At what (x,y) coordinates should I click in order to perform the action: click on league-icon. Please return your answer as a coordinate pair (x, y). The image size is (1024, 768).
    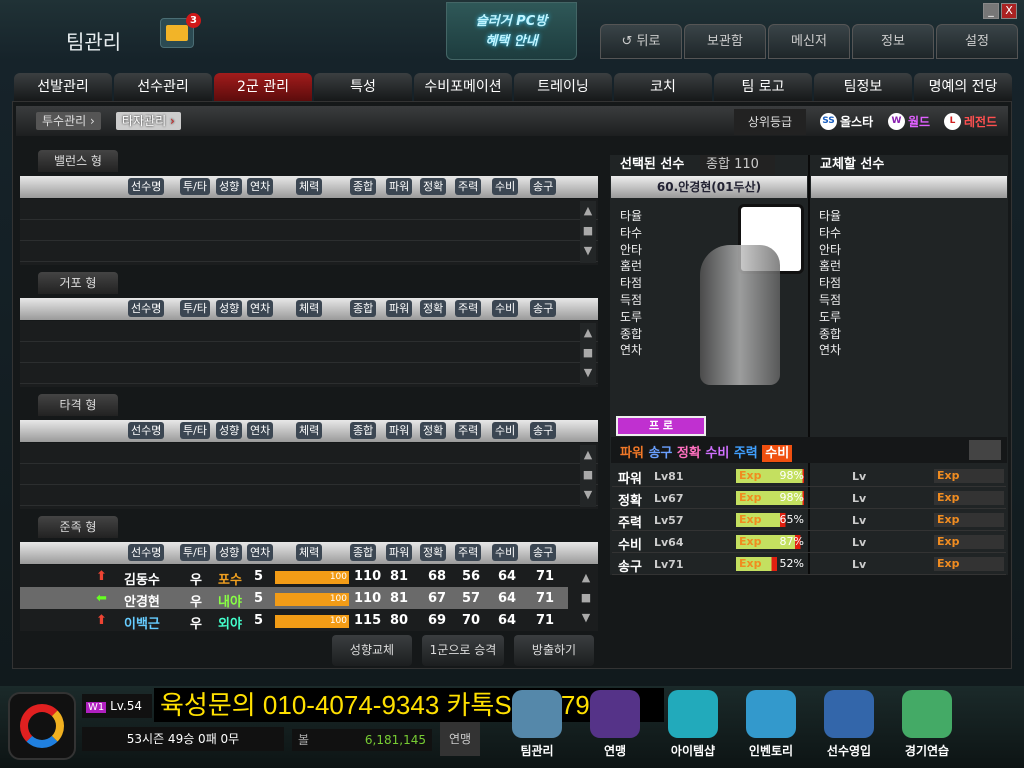
    Looking at the image, I should click on (615, 714).